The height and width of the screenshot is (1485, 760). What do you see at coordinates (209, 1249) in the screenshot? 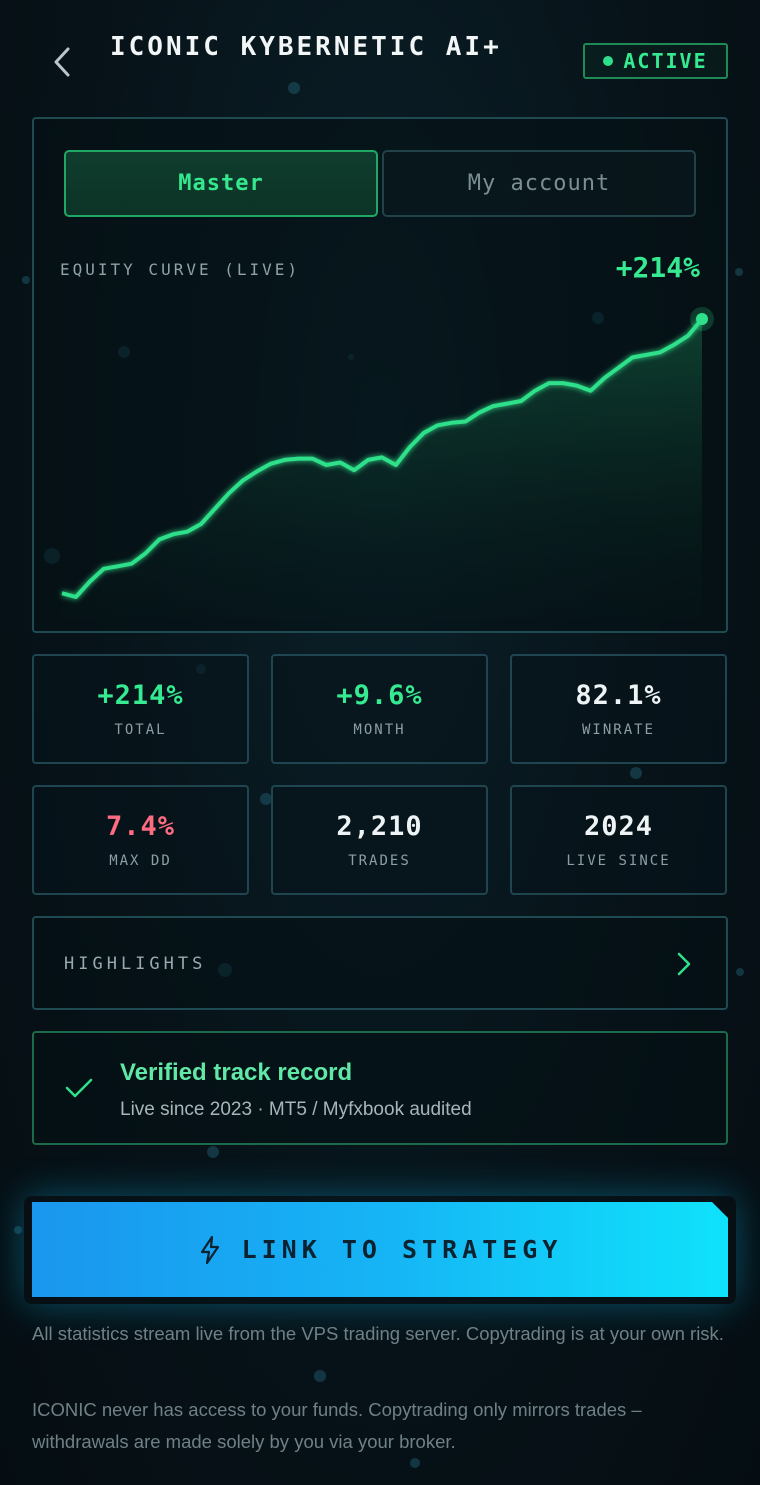
I see `lightning-icon` at bounding box center [209, 1249].